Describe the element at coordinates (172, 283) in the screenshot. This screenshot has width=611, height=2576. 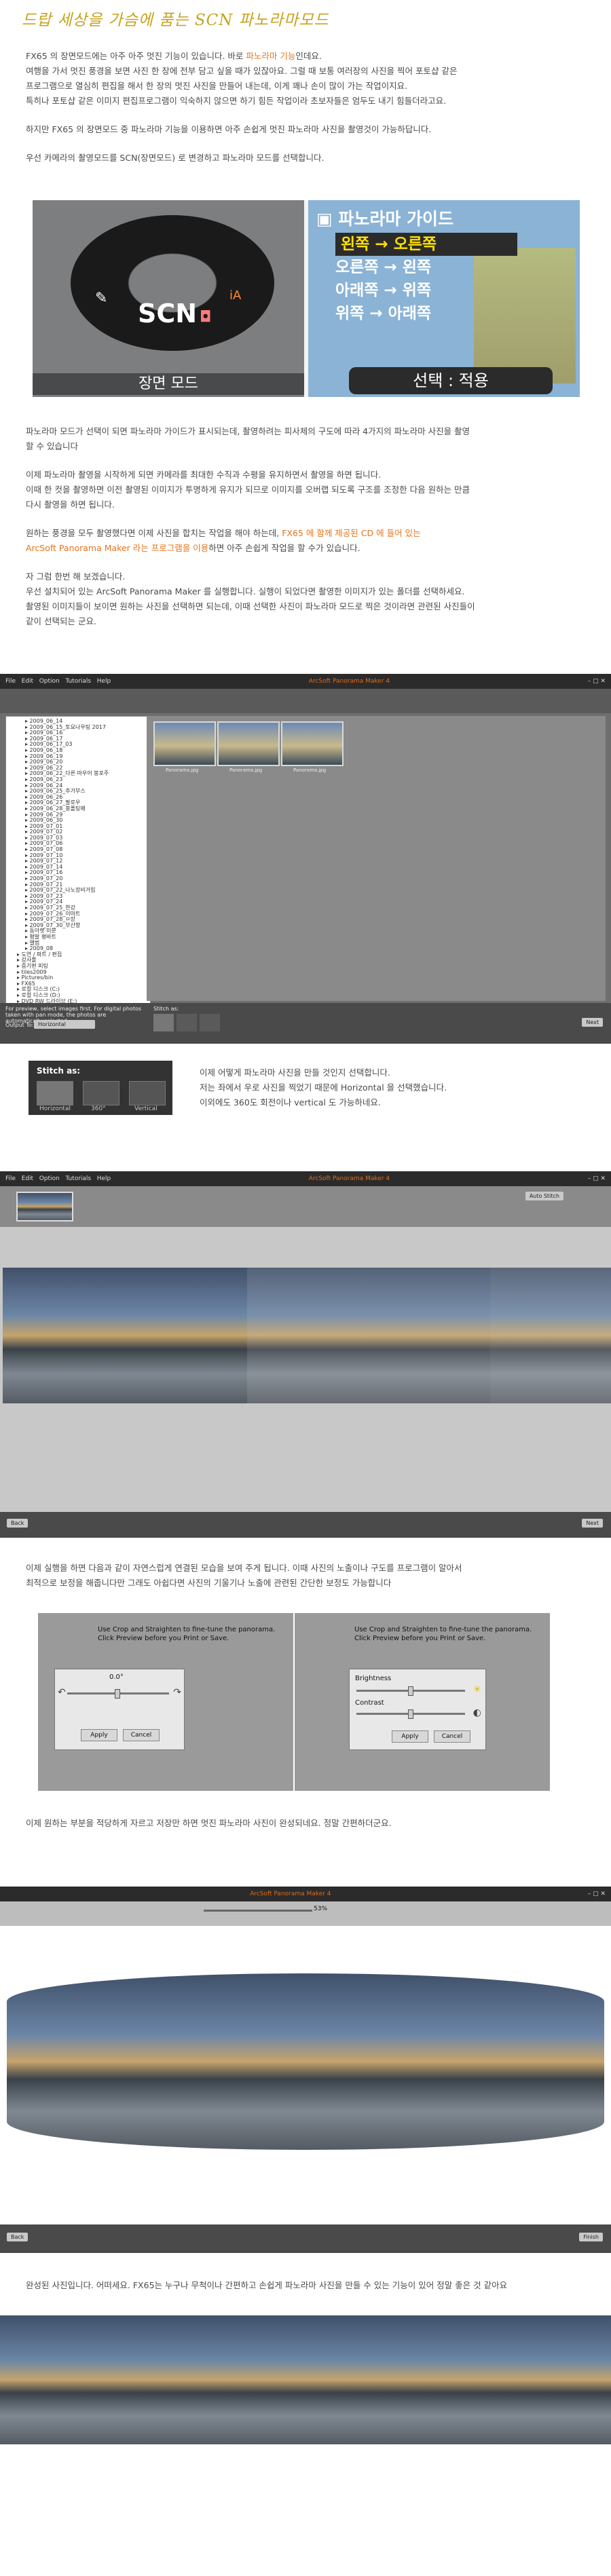
I see `mode-dial` at that location.